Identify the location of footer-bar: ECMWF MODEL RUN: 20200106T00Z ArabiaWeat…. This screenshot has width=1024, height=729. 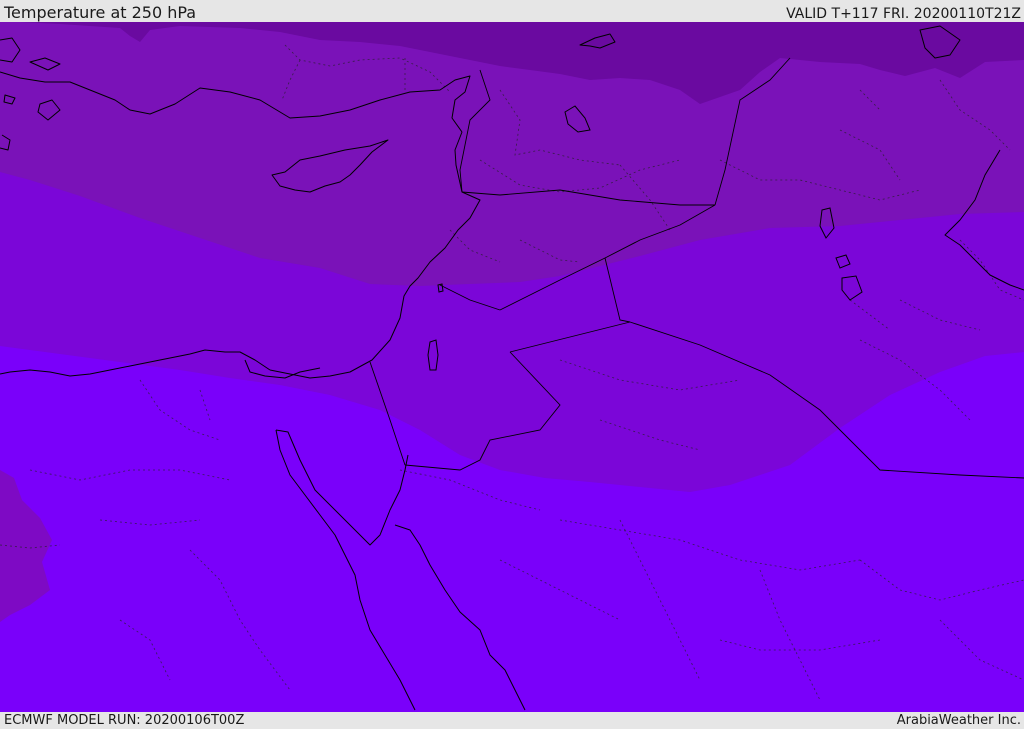
(512, 720).